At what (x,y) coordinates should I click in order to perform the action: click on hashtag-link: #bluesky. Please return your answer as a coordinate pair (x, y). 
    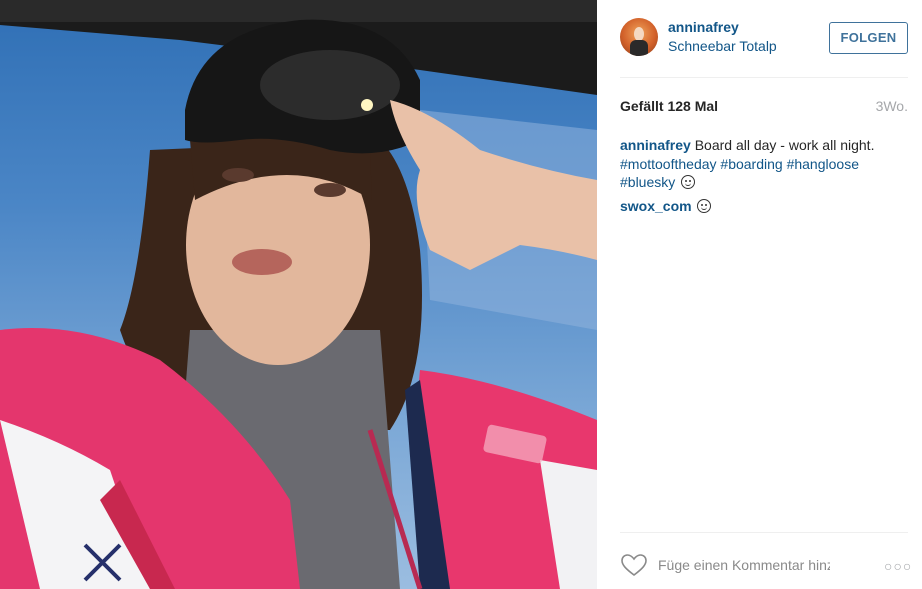
    Looking at the image, I should click on (647, 182).